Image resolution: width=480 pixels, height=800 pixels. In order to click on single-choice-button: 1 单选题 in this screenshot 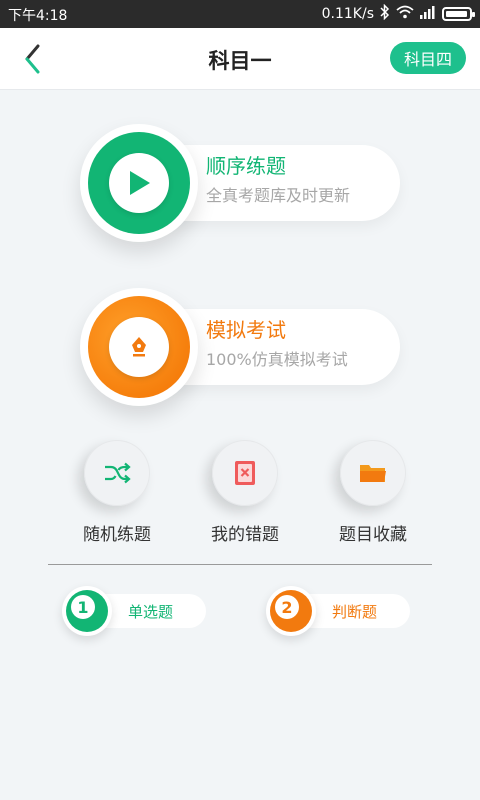, I will do `click(137, 611)`.